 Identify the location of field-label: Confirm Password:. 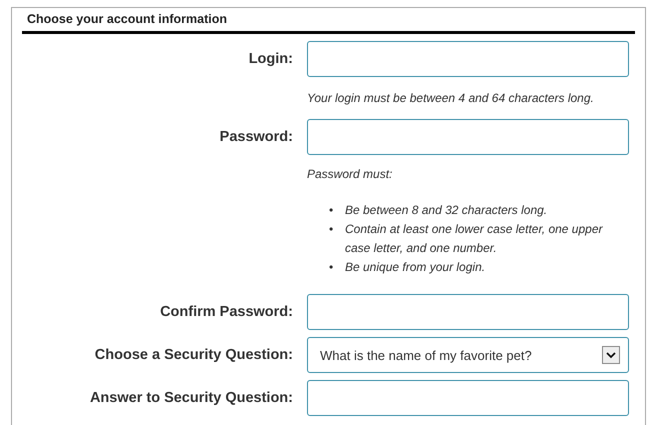
(226, 312).